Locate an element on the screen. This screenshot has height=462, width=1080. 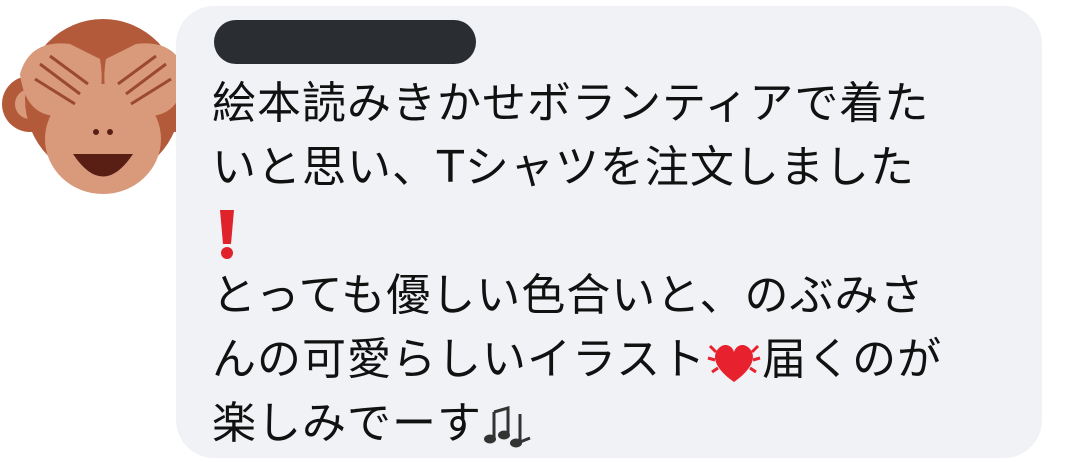
message-line-4: とっても優しい色合いと、のぶみさ is located at coordinates (568, 295).